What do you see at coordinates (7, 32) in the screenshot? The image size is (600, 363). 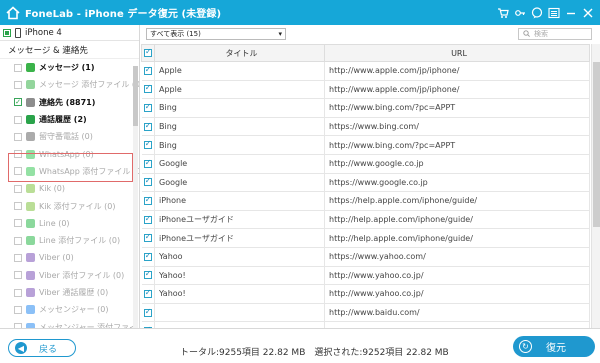 I see `device-checkbox` at bounding box center [7, 32].